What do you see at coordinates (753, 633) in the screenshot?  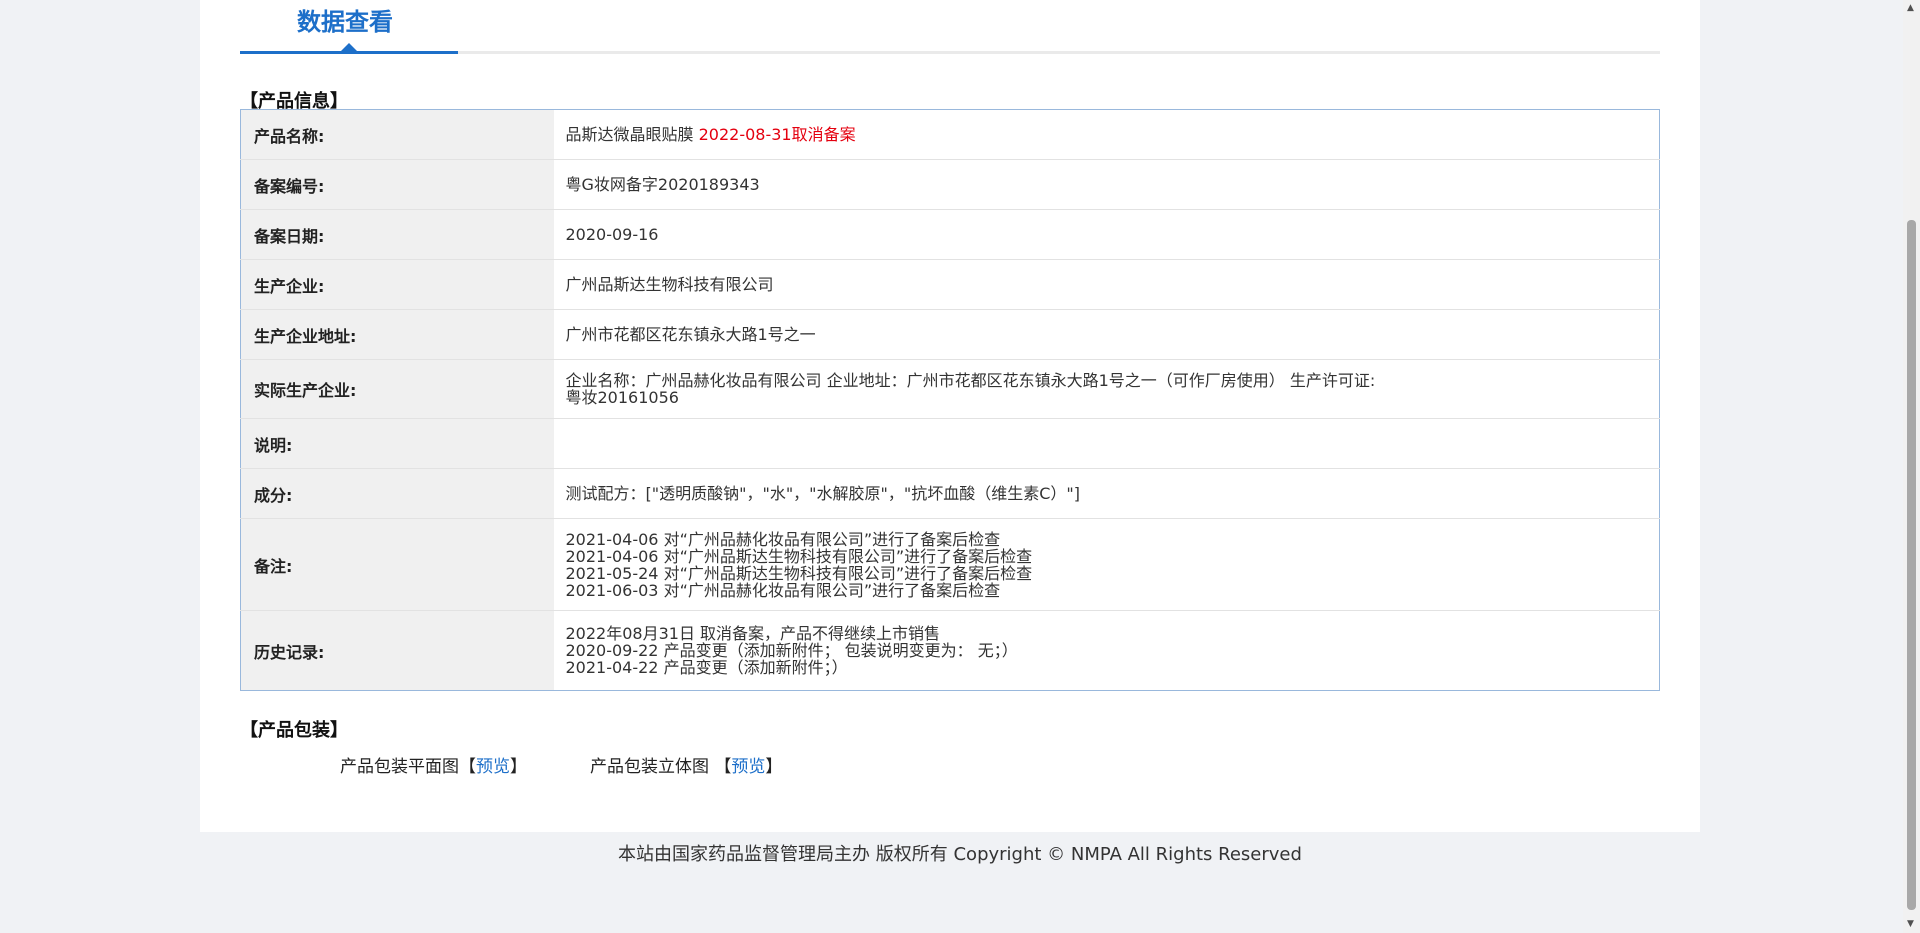 I see `history-entry: 2022年08月31日 取消备案，产品不得继续上市销售` at bounding box center [753, 633].